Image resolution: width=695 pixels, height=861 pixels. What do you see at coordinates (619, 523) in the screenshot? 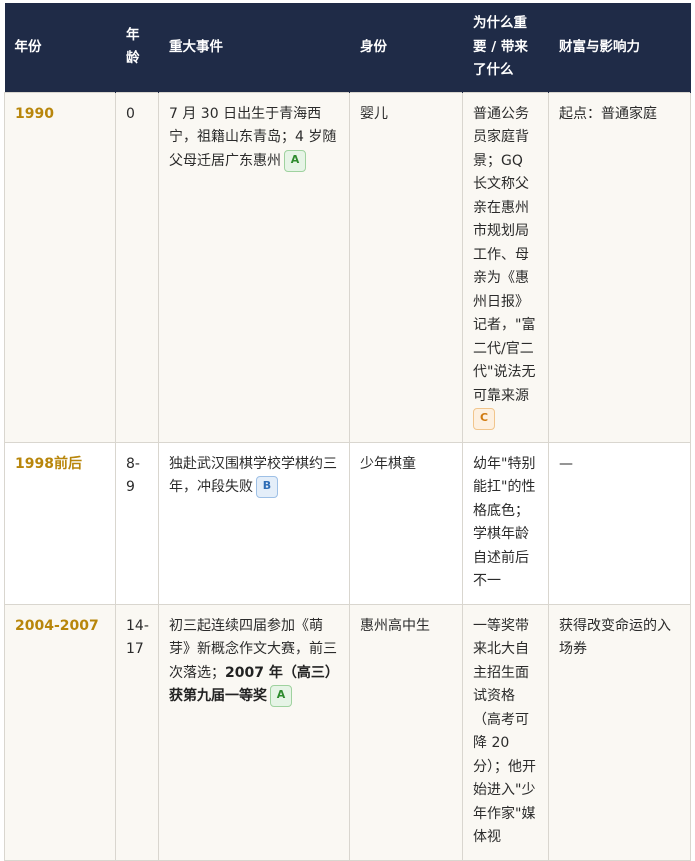
I see `row-wealth: —` at bounding box center [619, 523].